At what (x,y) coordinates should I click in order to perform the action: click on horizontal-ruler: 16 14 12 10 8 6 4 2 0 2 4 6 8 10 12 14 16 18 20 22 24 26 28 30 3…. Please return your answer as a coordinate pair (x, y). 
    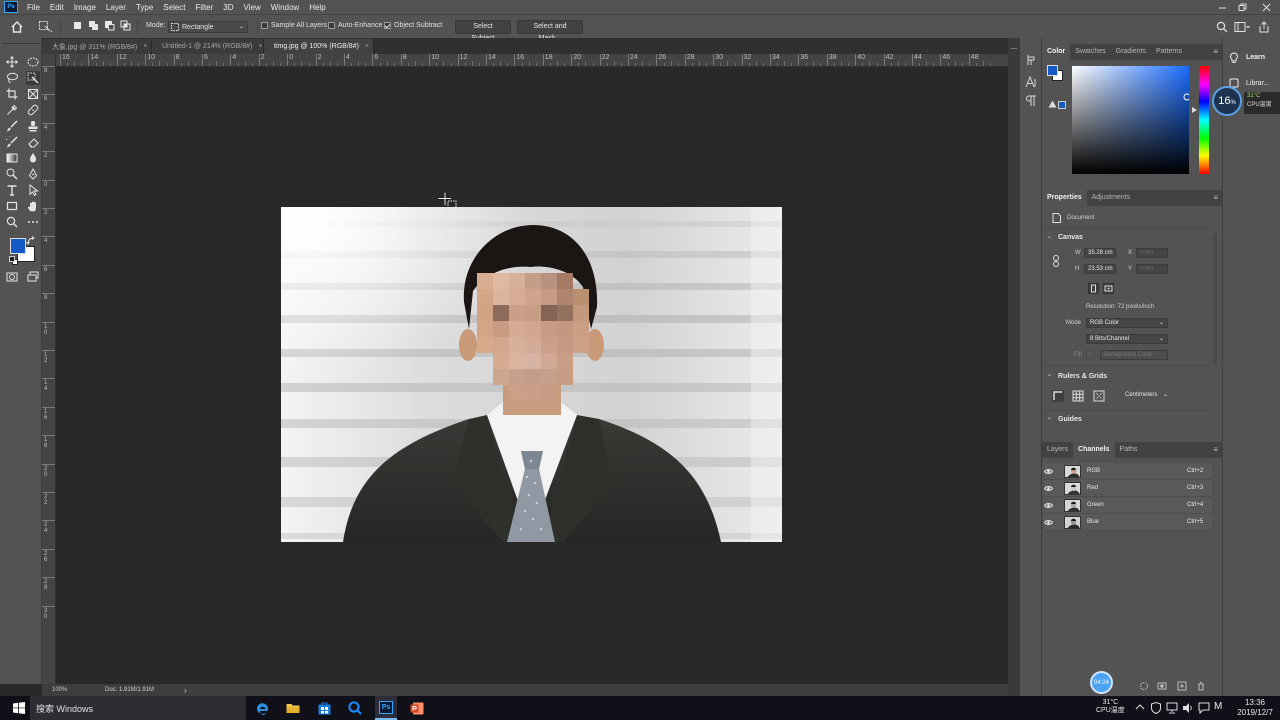
    Looking at the image, I should click on (532, 60).